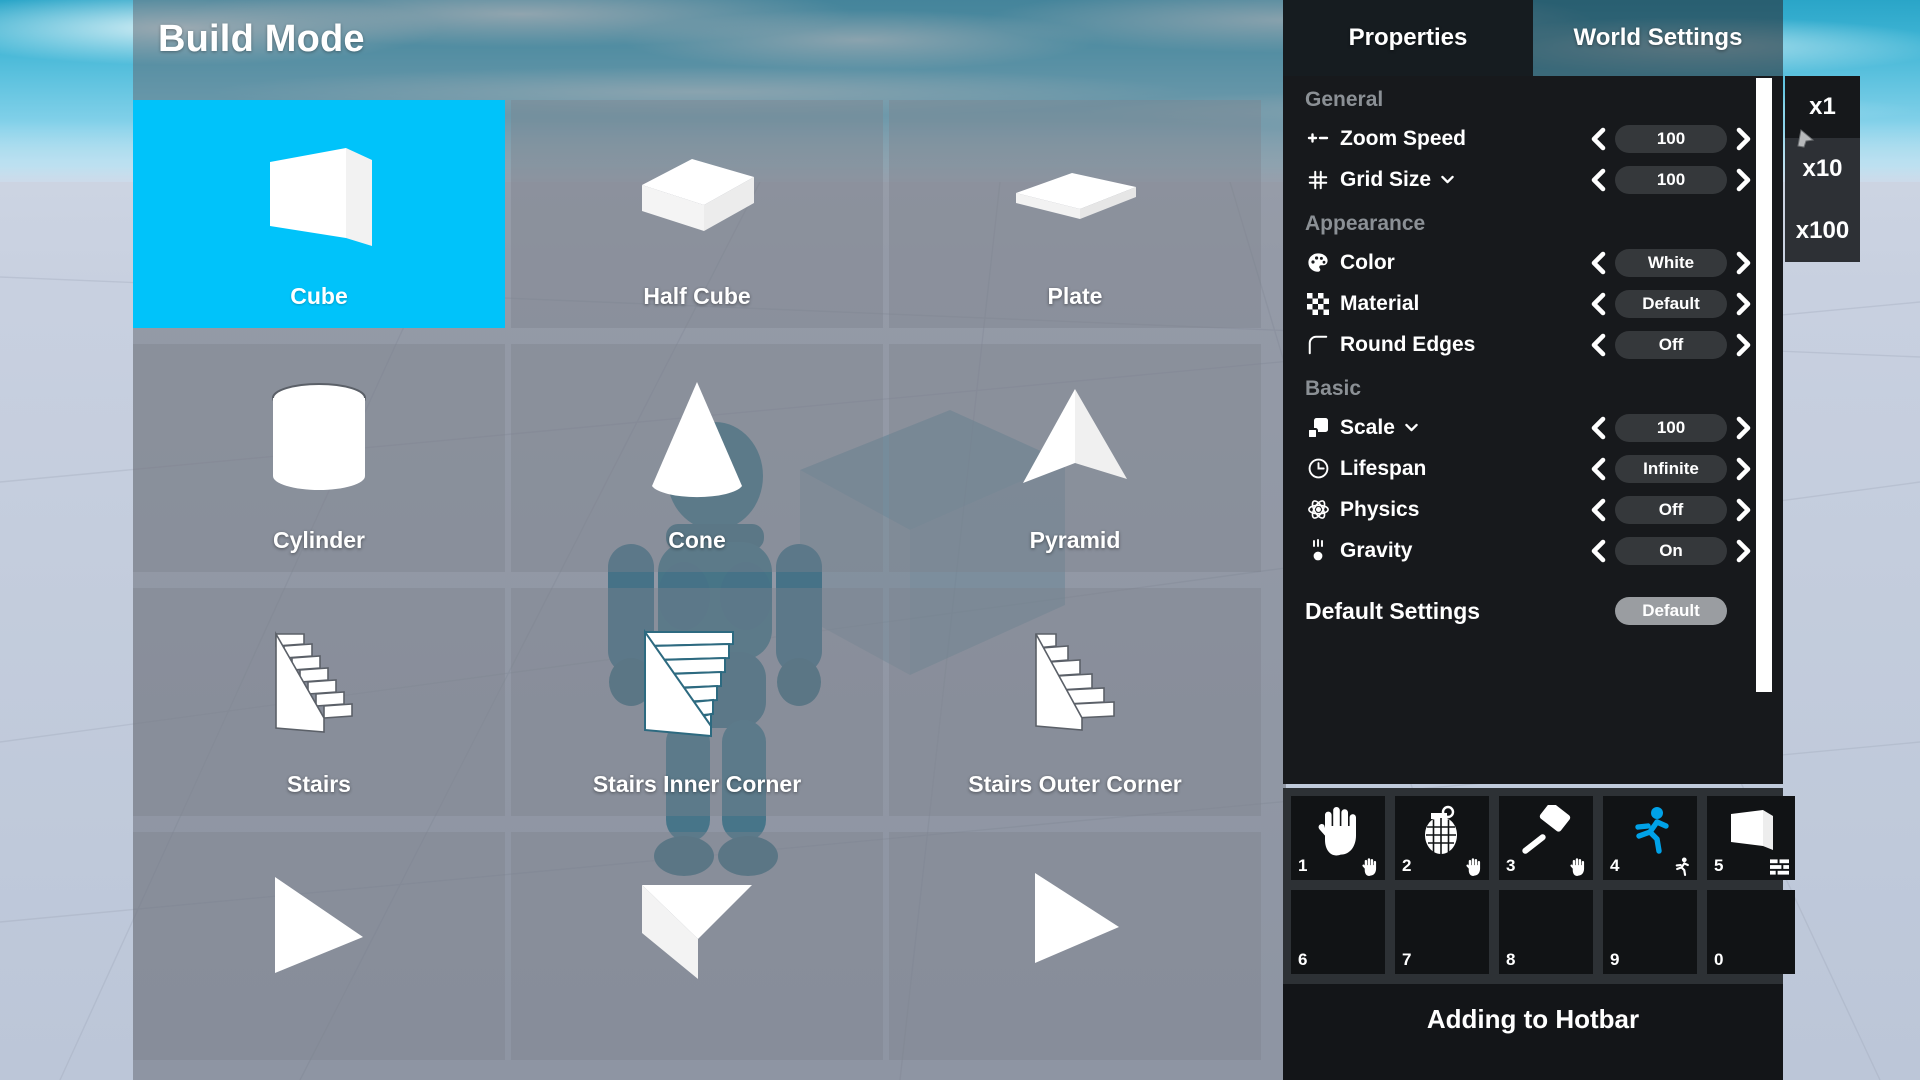 Image resolution: width=1920 pixels, height=1080 pixels. I want to click on property-stepper-lifespan: Infinite, so click(1671, 469).